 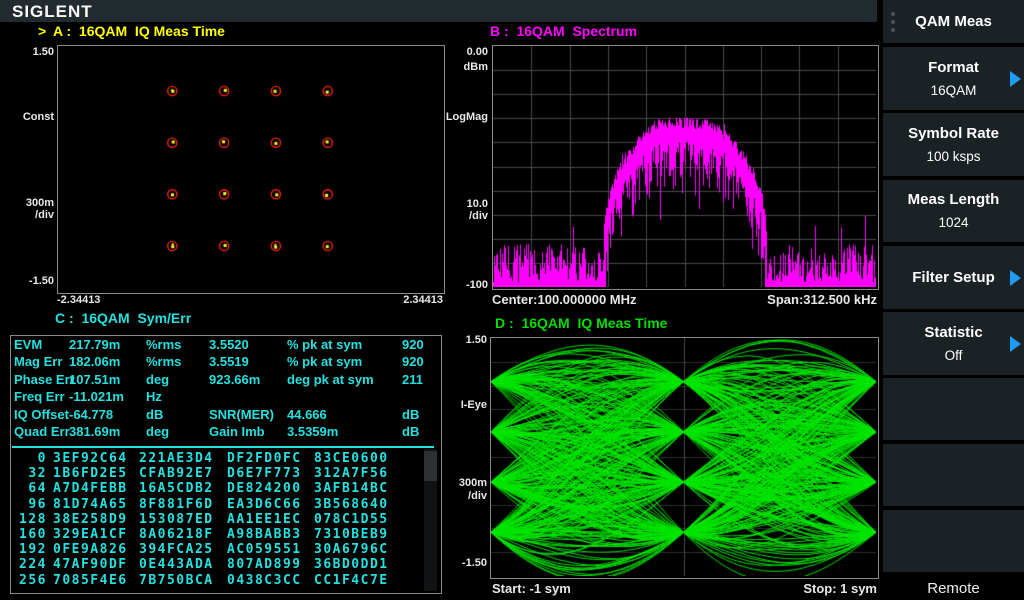 What do you see at coordinates (477, 204) in the screenshot?
I see `b-per-div: 10.0` at bounding box center [477, 204].